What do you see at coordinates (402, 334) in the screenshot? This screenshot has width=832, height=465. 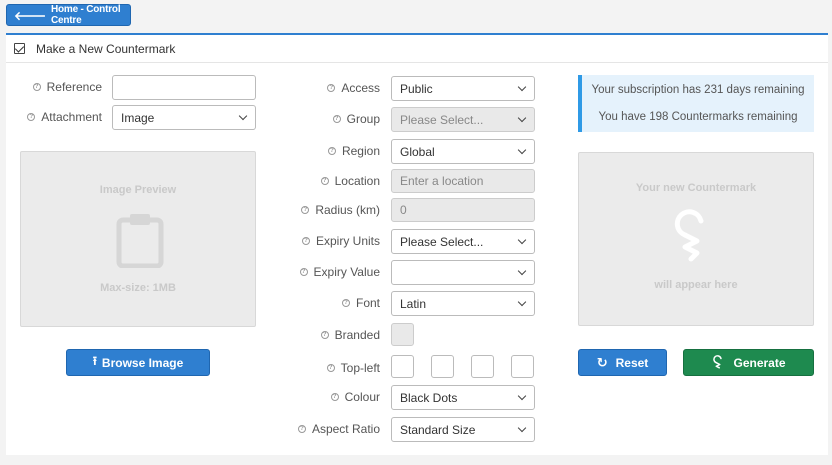 I see `branded-checkbox` at bounding box center [402, 334].